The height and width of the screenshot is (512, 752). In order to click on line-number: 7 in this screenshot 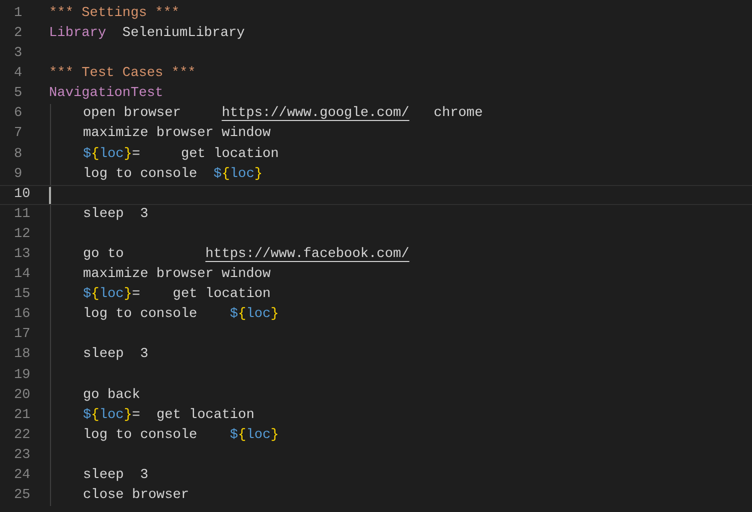, I will do `click(18, 134)`.